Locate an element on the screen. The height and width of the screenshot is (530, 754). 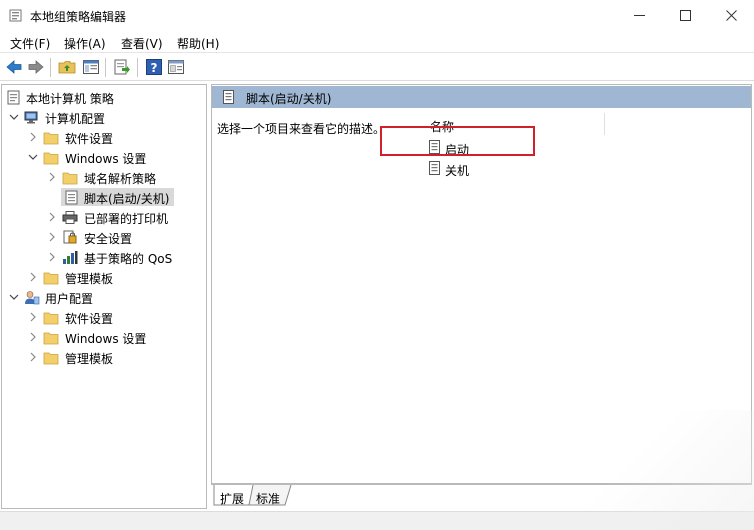
menu-help: 帮助(H) is located at coordinates (198, 43).